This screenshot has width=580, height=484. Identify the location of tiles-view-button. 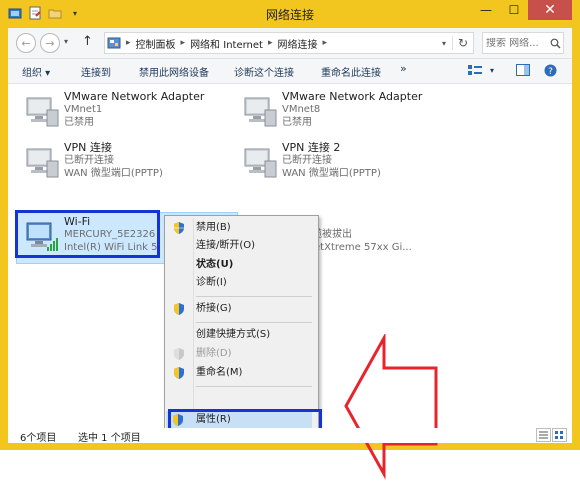
(559, 435).